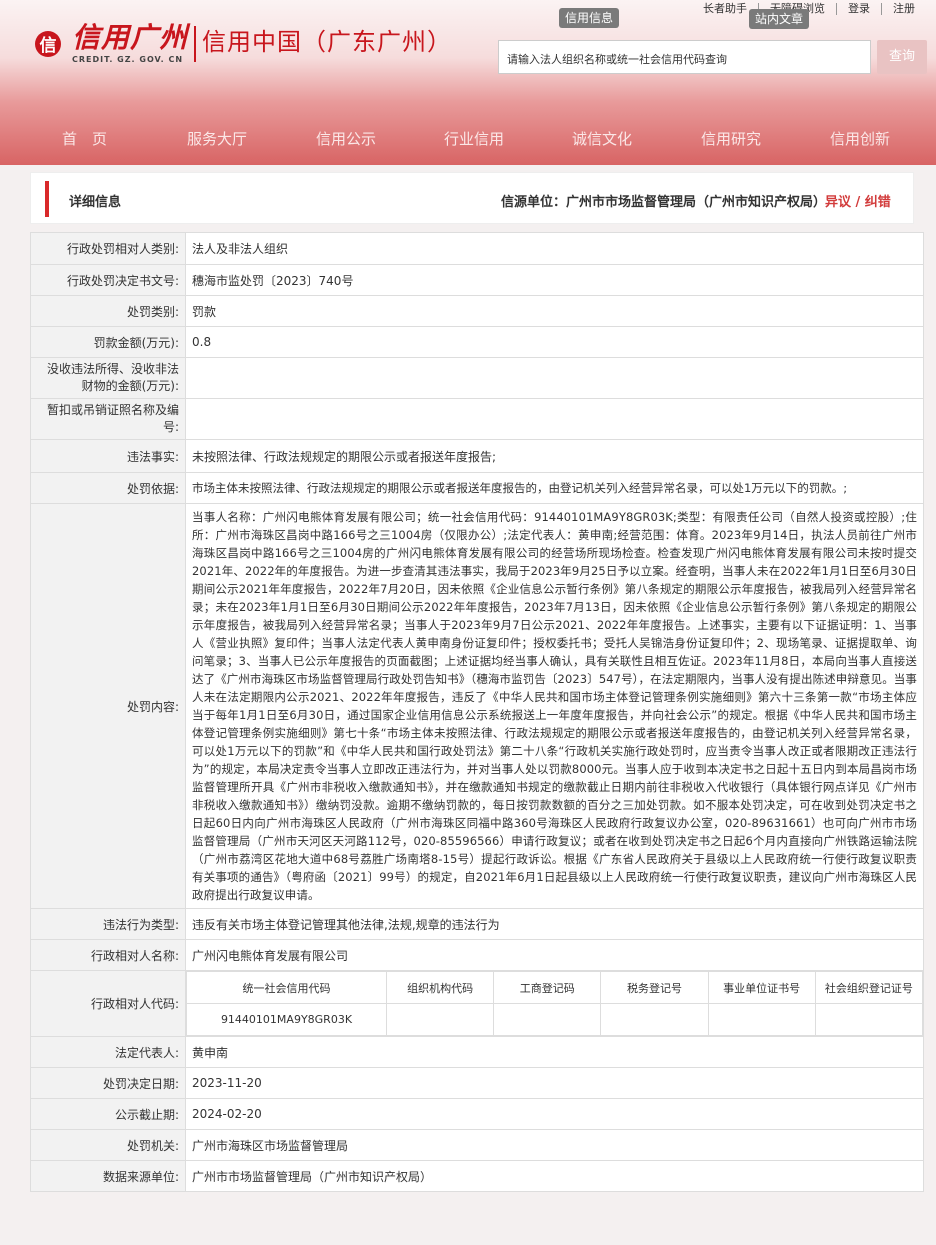 The width and height of the screenshot is (936, 1245). What do you see at coordinates (858, 9) in the screenshot?
I see `login-link: 登录` at bounding box center [858, 9].